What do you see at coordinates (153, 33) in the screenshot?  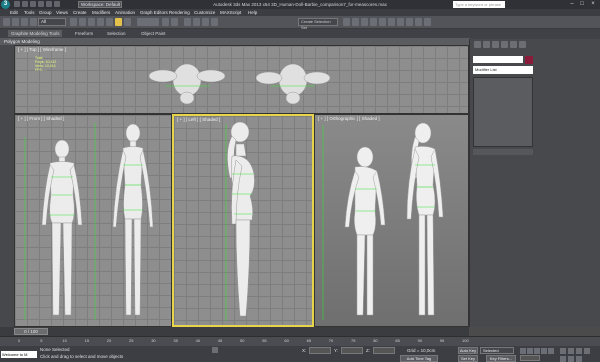 I see `tab-object-paint: Object Paint` at bounding box center [153, 33].